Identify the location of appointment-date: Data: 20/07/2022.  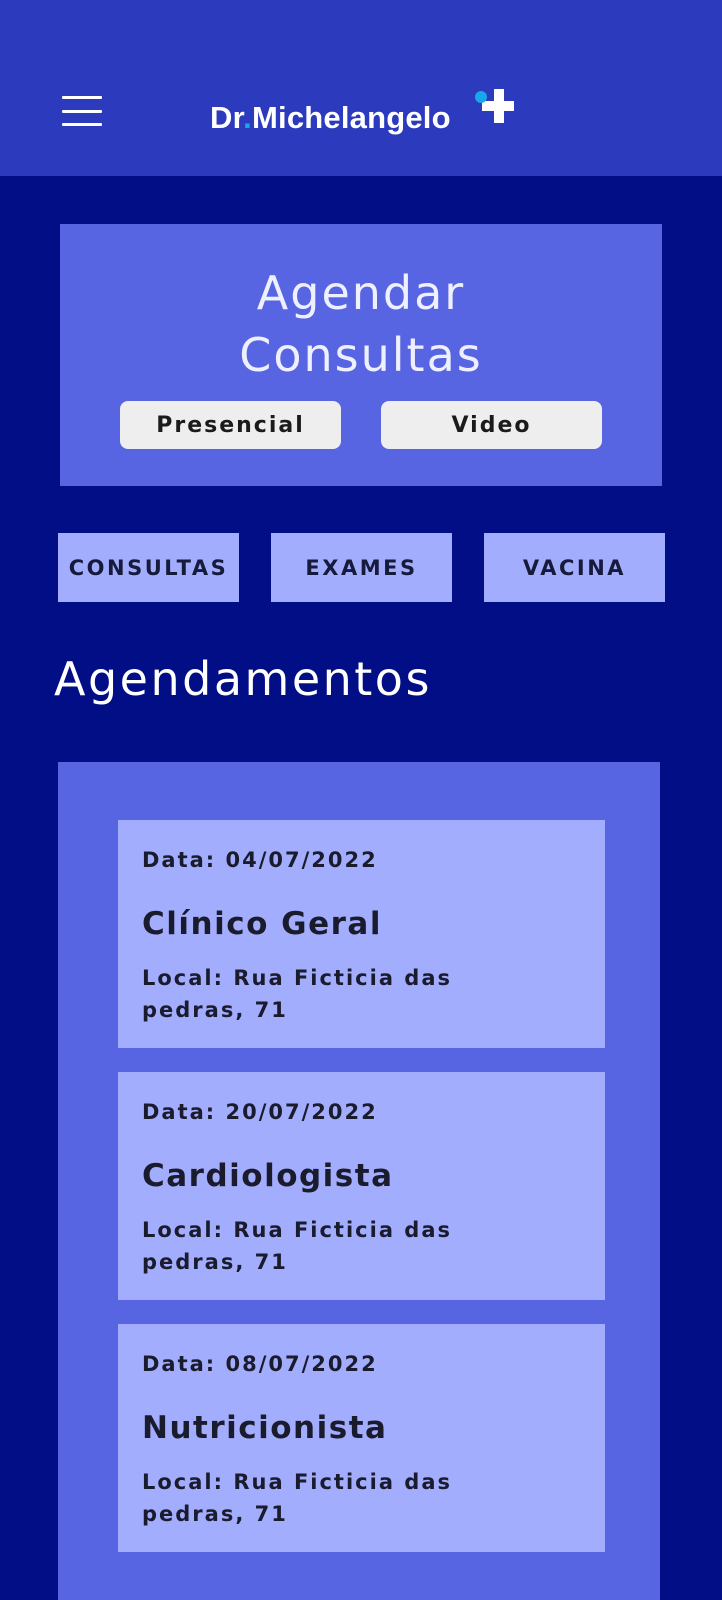
(260, 1112).